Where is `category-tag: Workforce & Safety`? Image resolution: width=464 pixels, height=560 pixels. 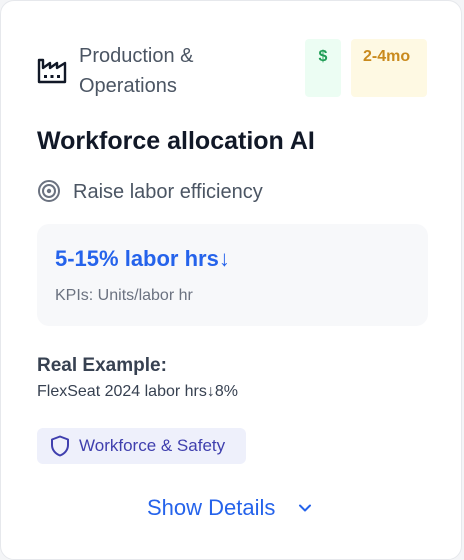
category-tag: Workforce & Safety is located at coordinates (141, 446).